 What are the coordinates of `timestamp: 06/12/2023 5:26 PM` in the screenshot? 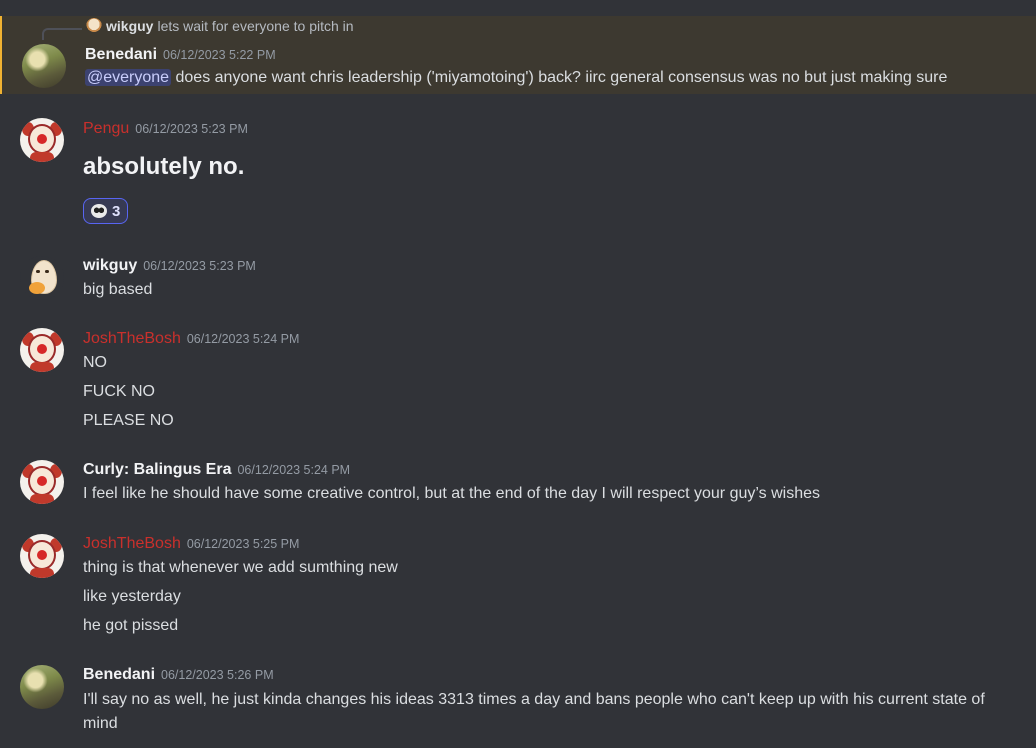 It's located at (217, 675).